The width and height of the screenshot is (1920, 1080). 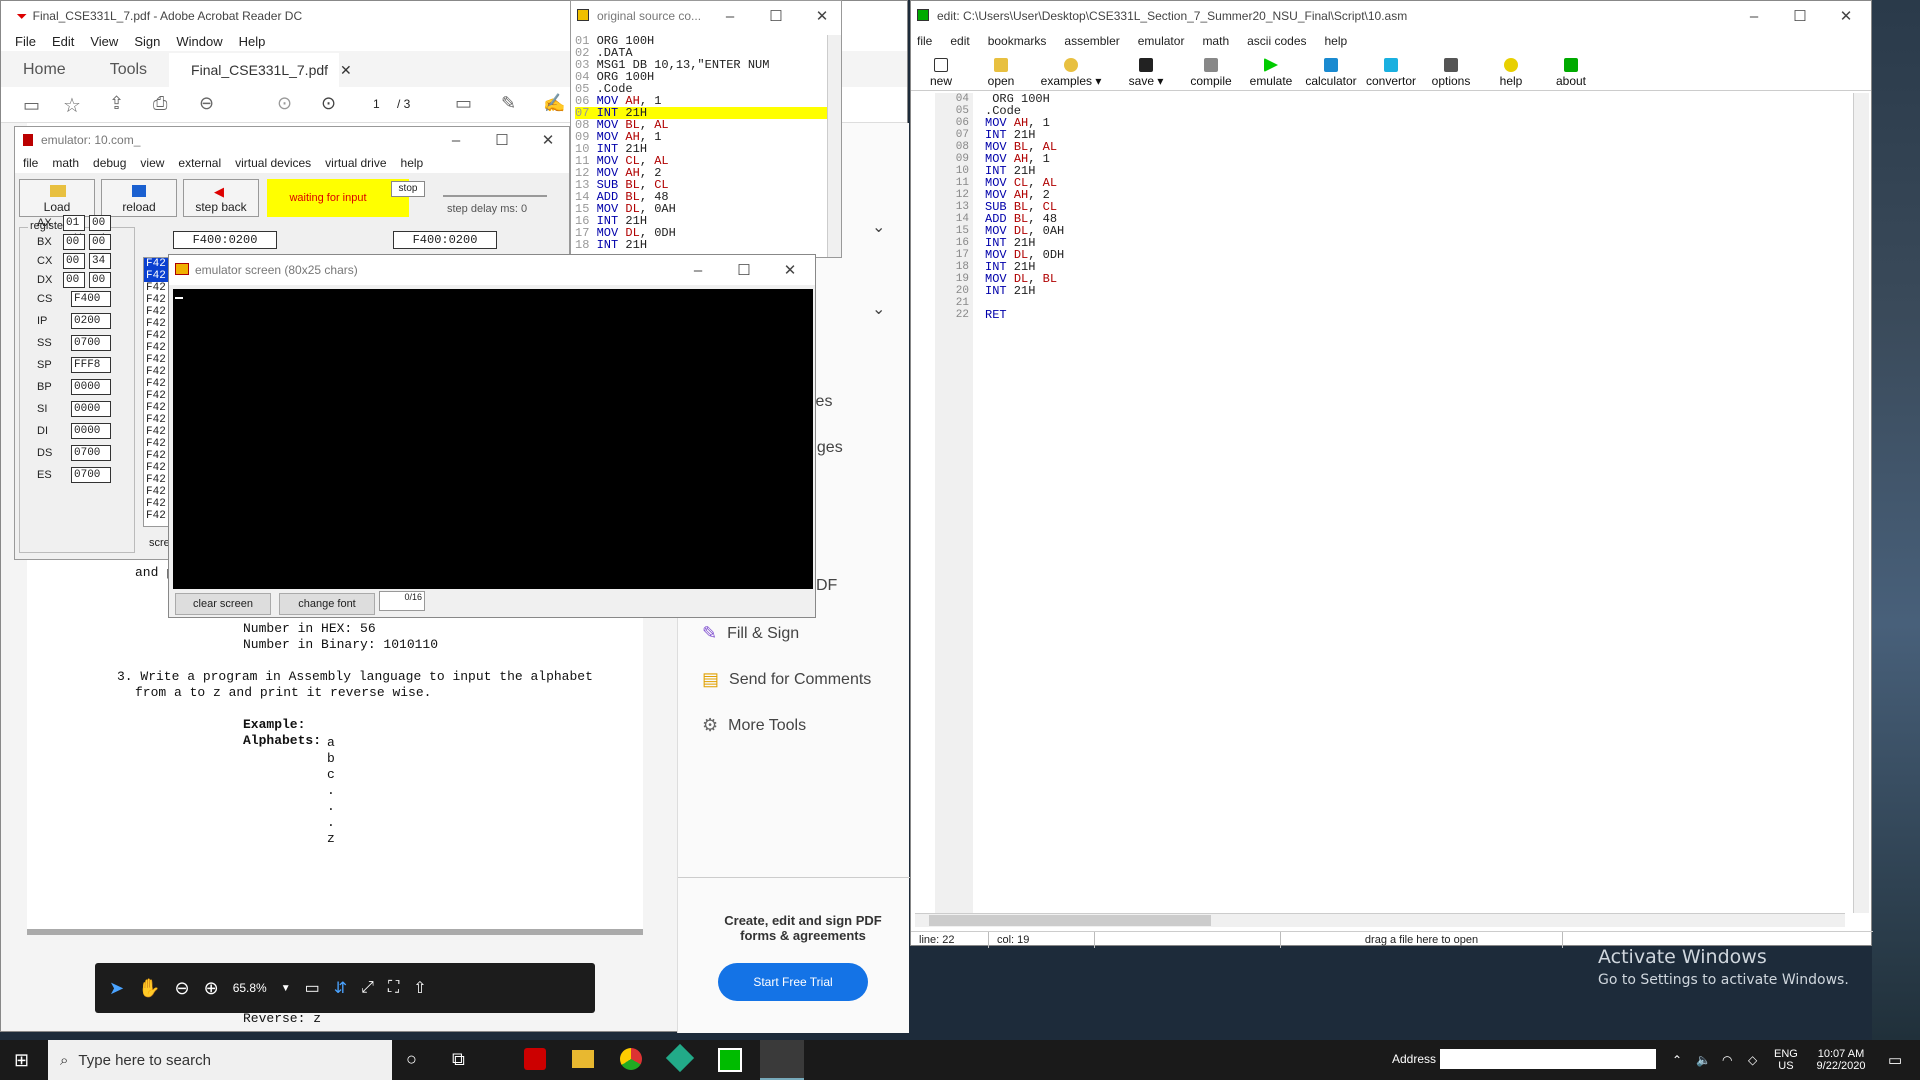 What do you see at coordinates (139, 198) in the screenshot?
I see `reload-button: reload` at bounding box center [139, 198].